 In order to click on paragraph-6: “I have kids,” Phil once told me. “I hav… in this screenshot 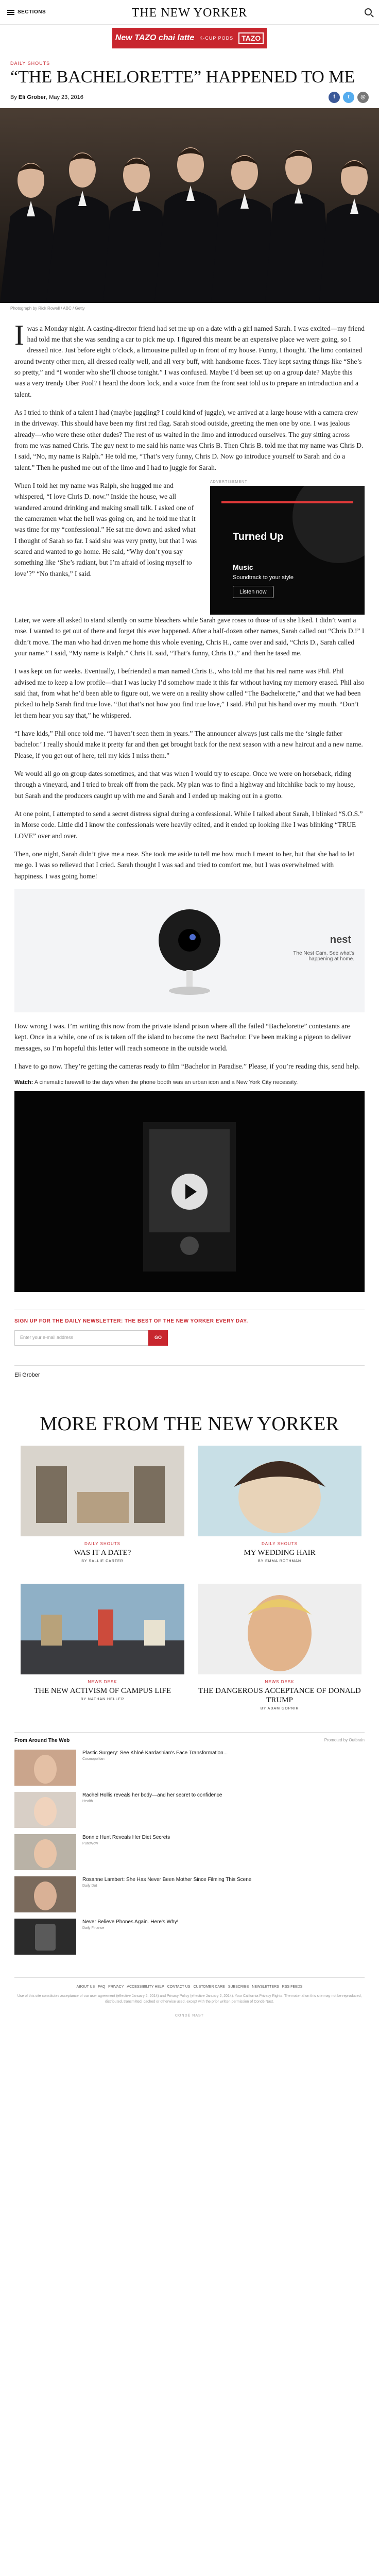, I will do `click(189, 744)`.